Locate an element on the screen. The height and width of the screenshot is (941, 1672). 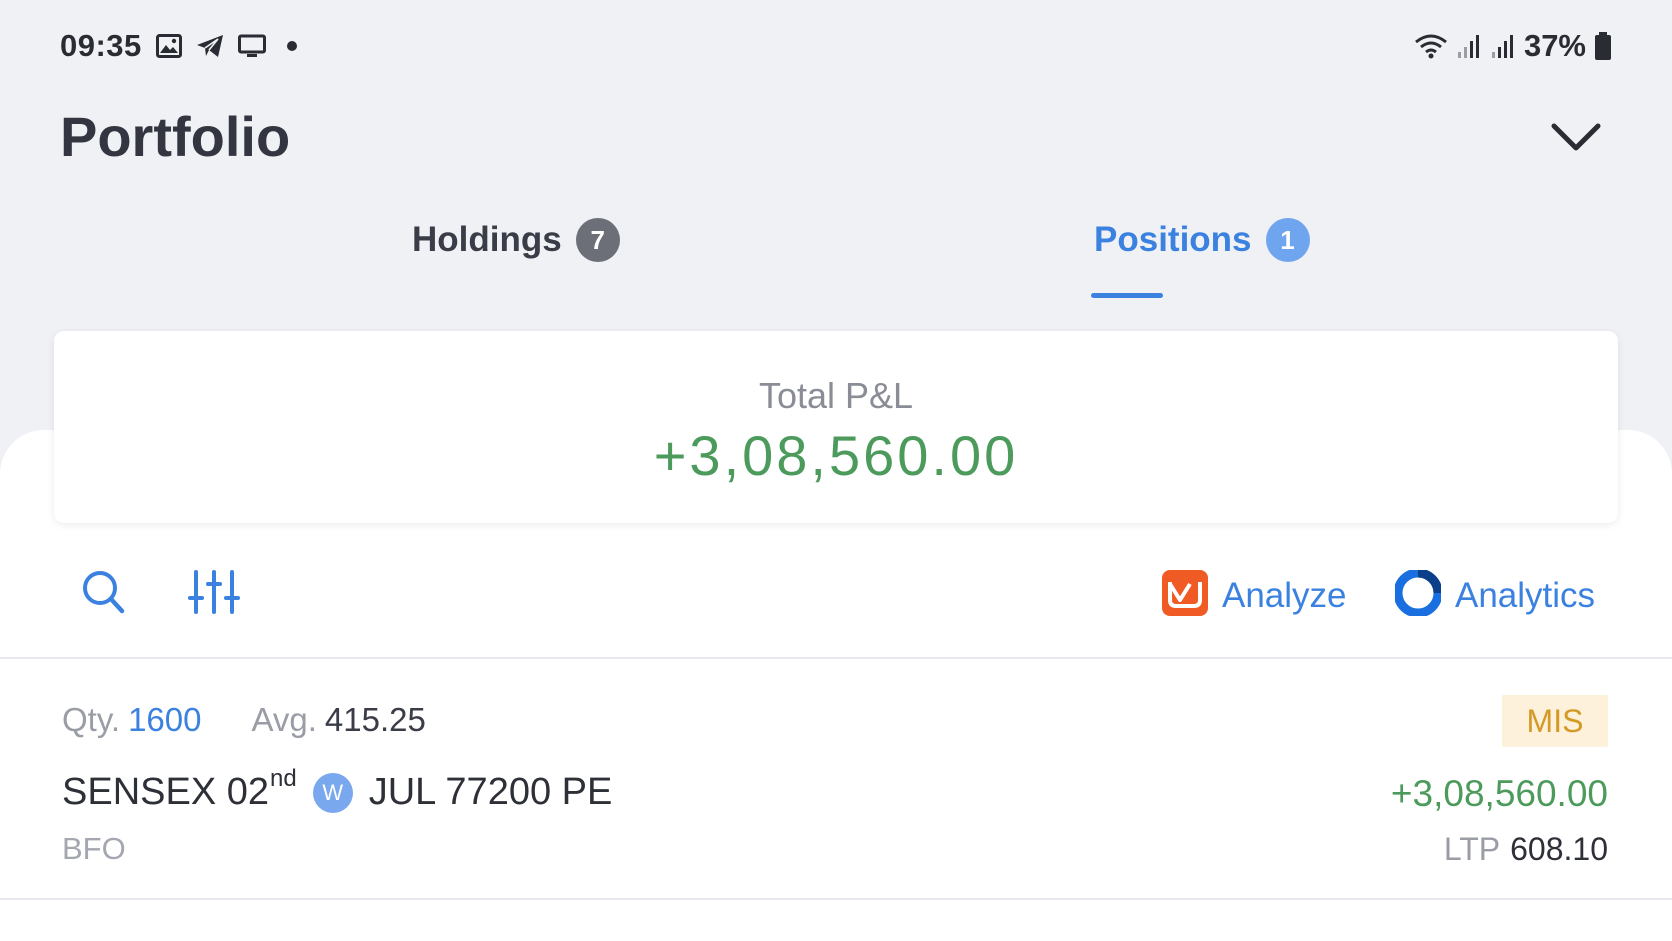
monitor-icon is located at coordinates (251, 46).